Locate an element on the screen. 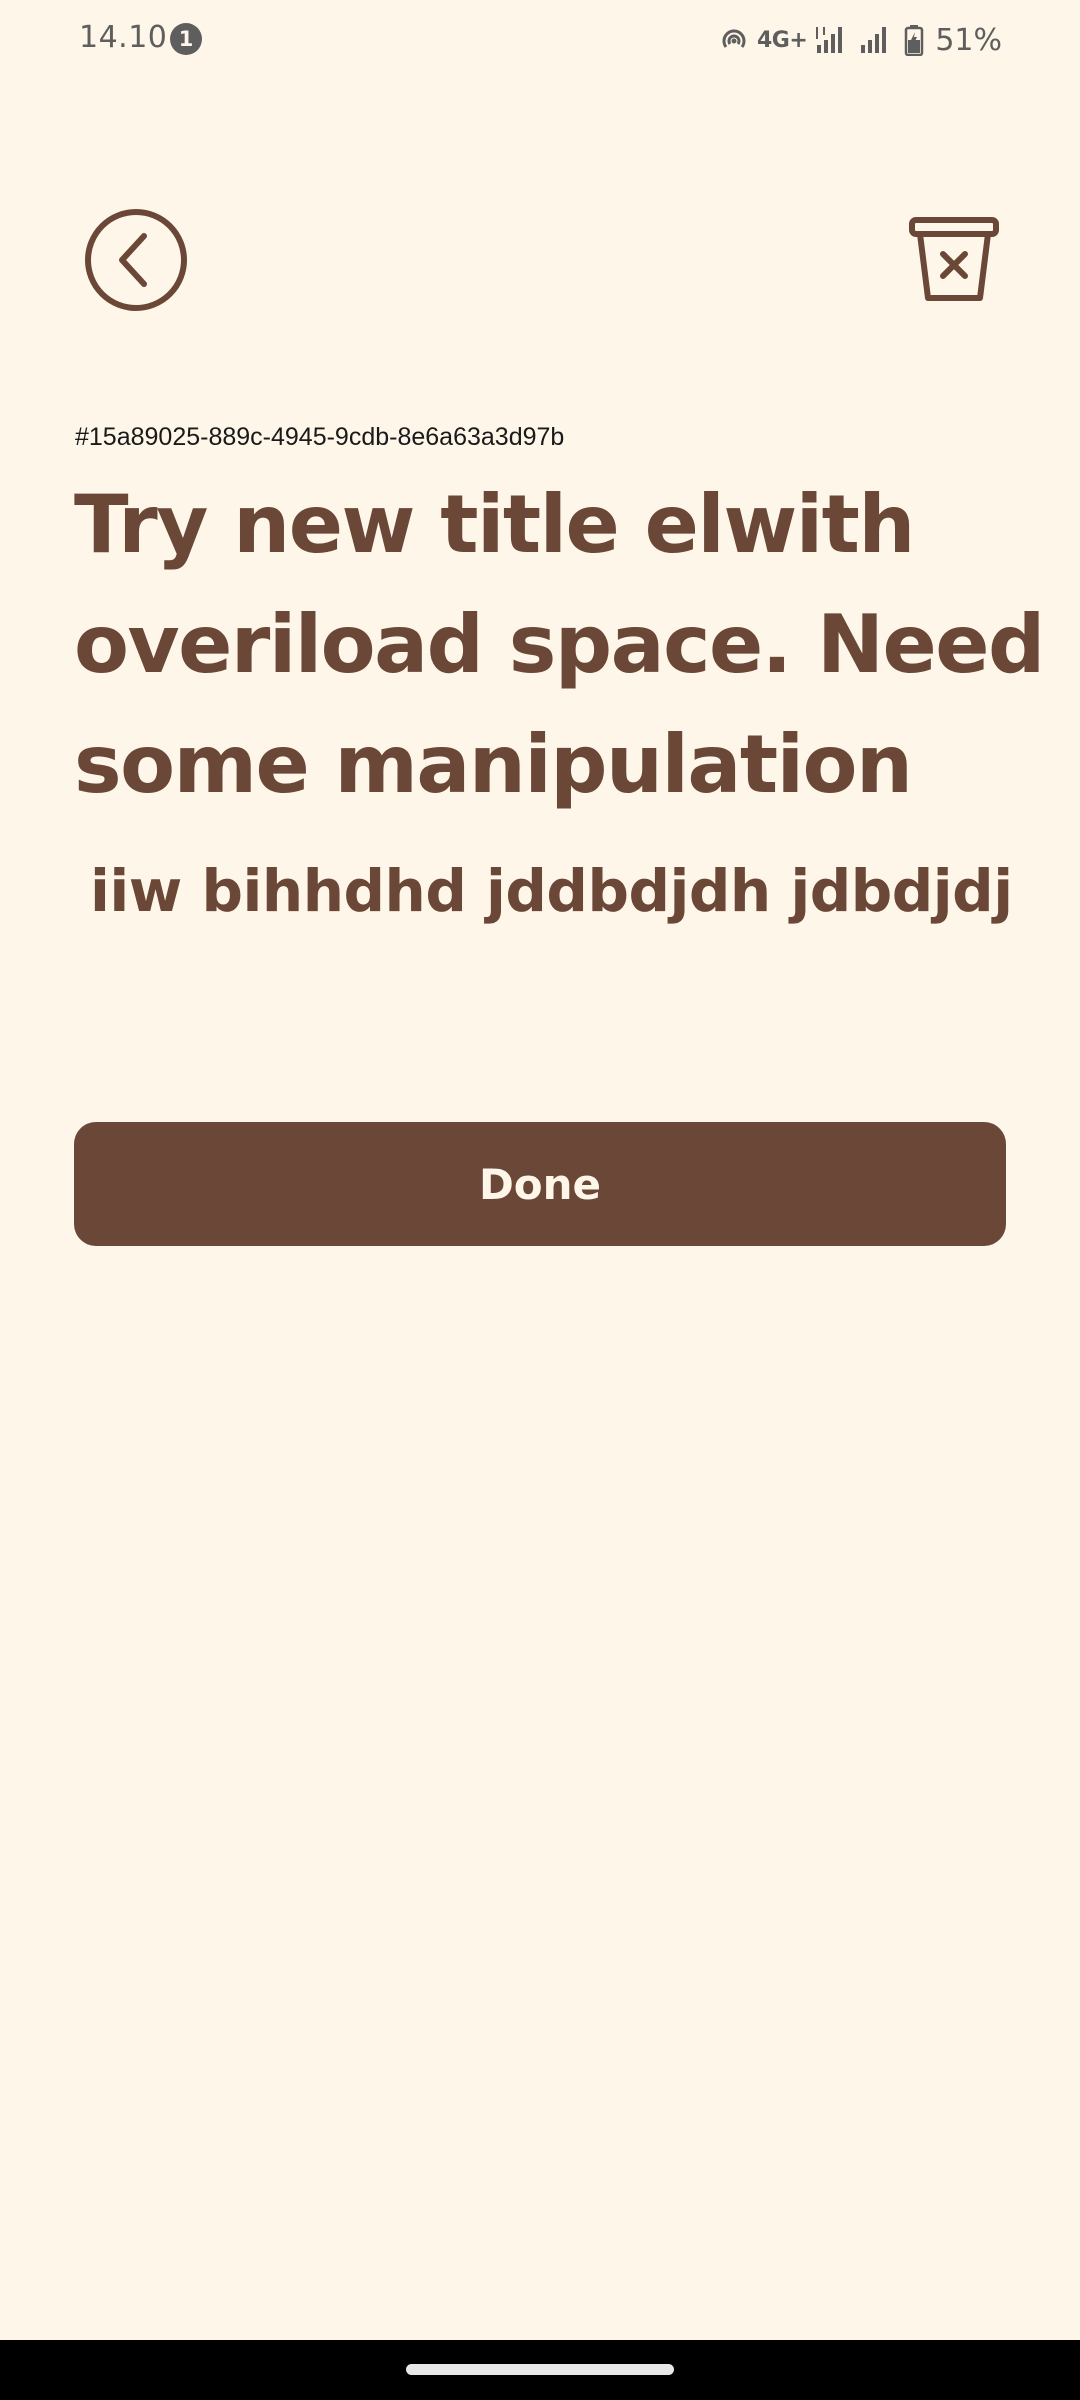 This screenshot has height=2400, width=1080. back-button is located at coordinates (136, 260).